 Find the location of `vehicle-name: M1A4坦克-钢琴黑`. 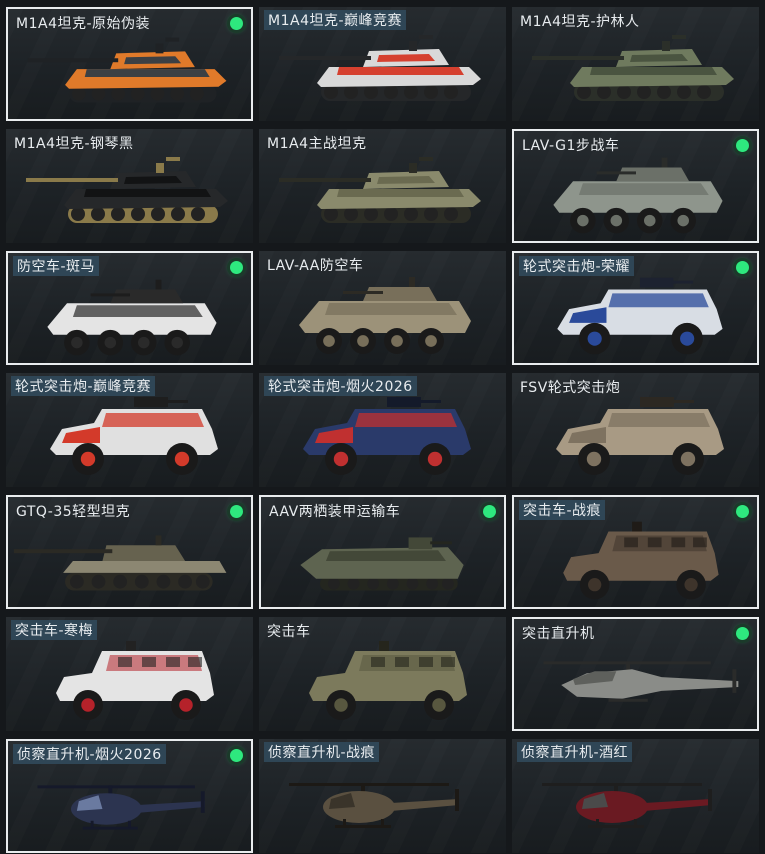

vehicle-name: M1A4坦克-钢琴黑 is located at coordinates (74, 144).